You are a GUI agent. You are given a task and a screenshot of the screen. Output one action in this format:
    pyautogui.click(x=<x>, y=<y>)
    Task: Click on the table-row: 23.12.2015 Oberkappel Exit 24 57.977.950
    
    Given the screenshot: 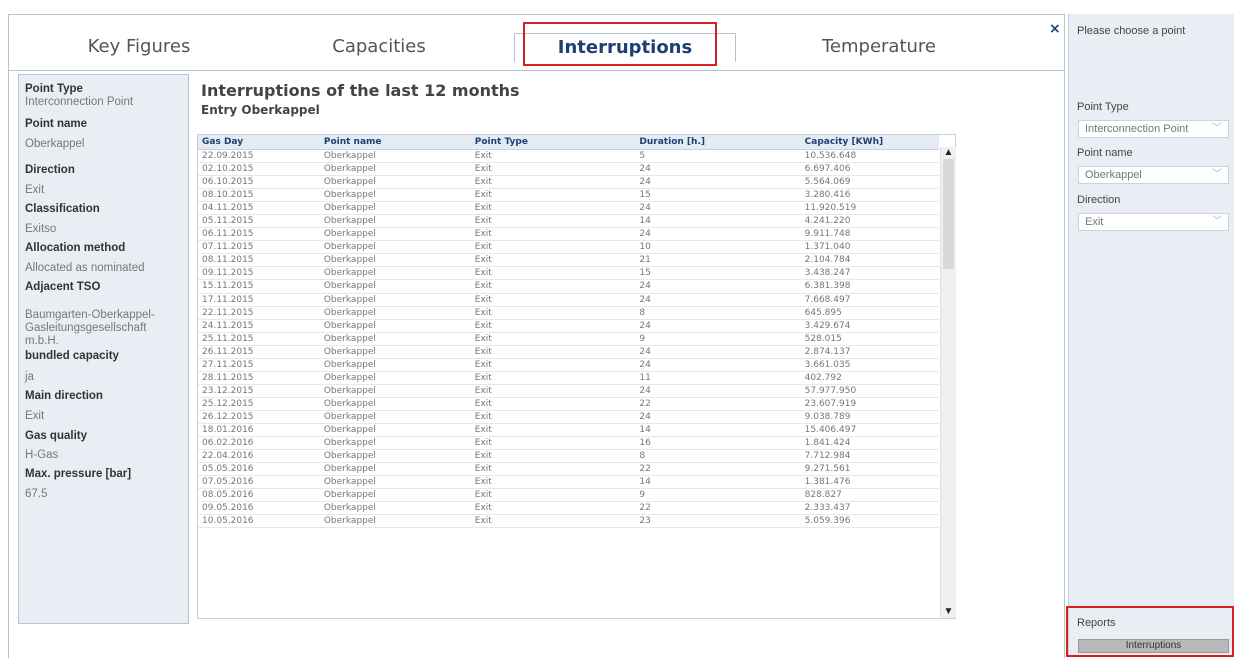 What is the action you would take?
    pyautogui.click(x=568, y=391)
    